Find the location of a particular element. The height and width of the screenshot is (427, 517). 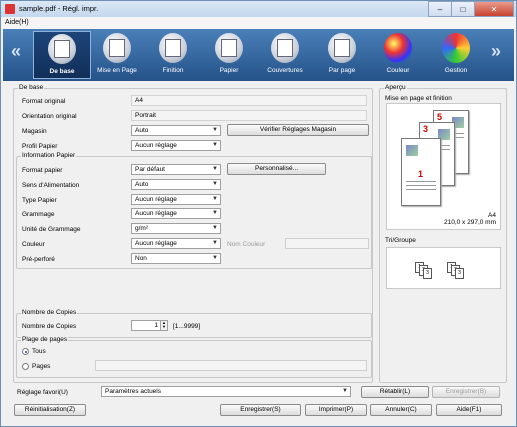

tab-par-page: Par page is located at coordinates (342, 55).